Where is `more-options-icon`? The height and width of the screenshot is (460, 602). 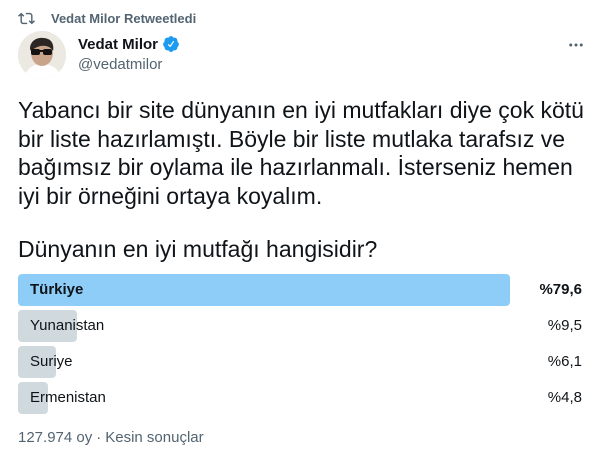 more-options-icon is located at coordinates (576, 45).